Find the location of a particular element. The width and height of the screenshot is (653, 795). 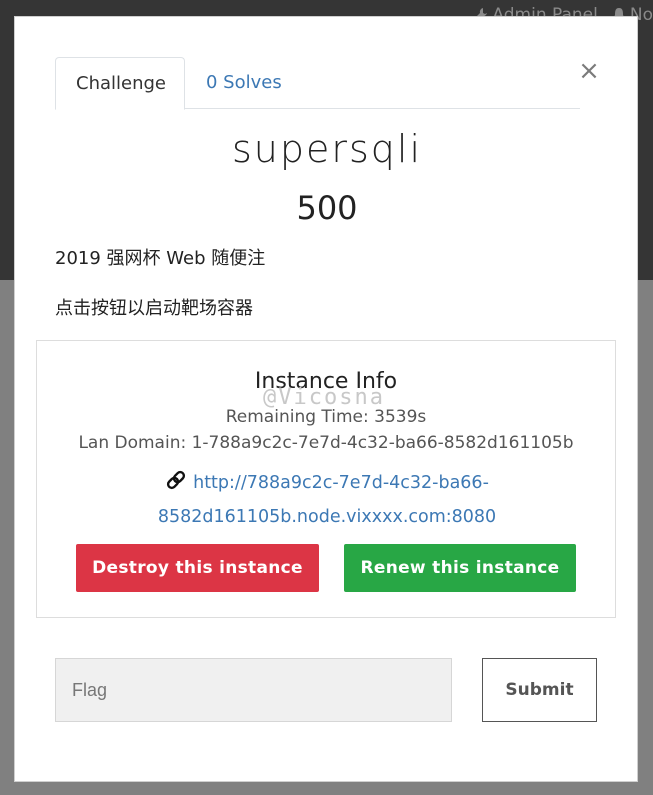

challenge-name: supersqli is located at coordinates (327, 149).